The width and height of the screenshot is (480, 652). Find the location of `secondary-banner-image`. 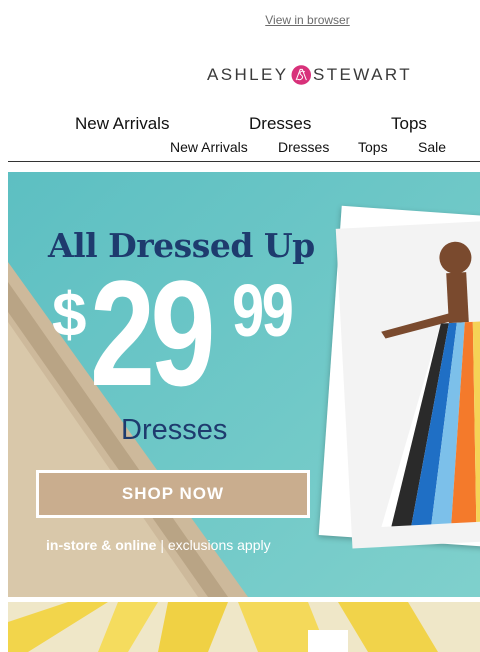

secondary-banner-image is located at coordinates (244, 627).